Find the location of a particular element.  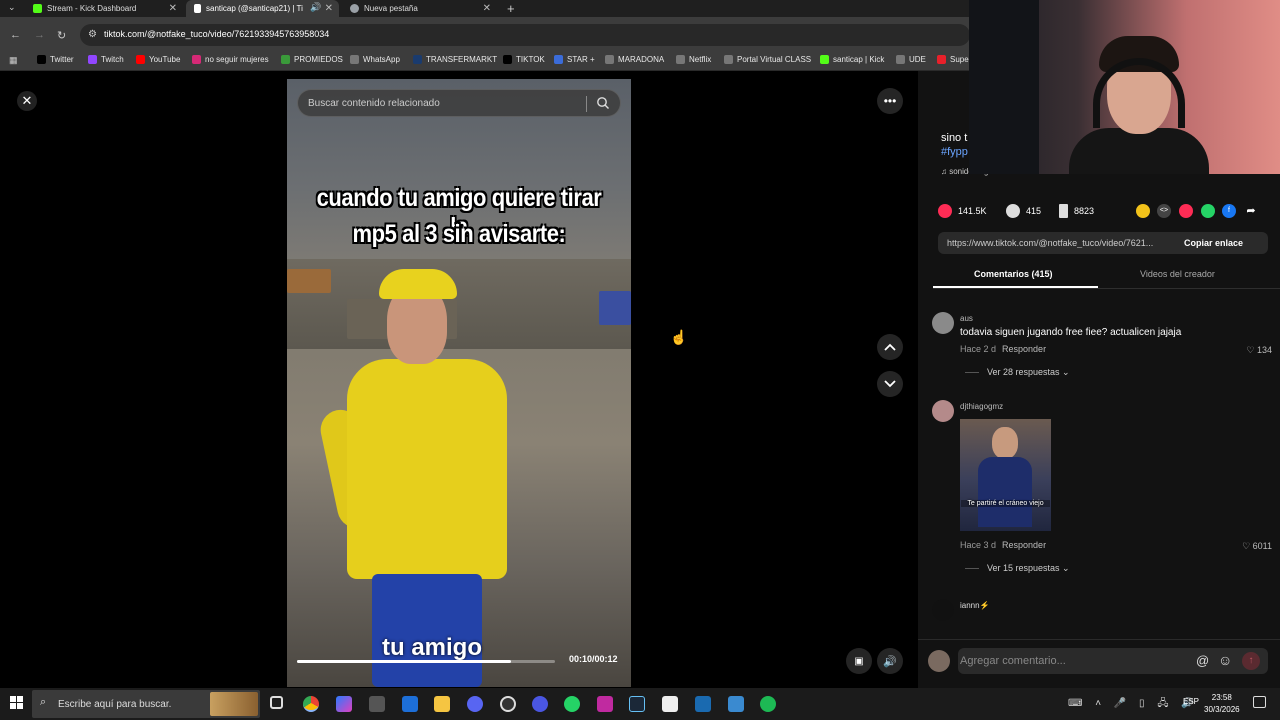

search-icon is located at coordinates (603, 105).